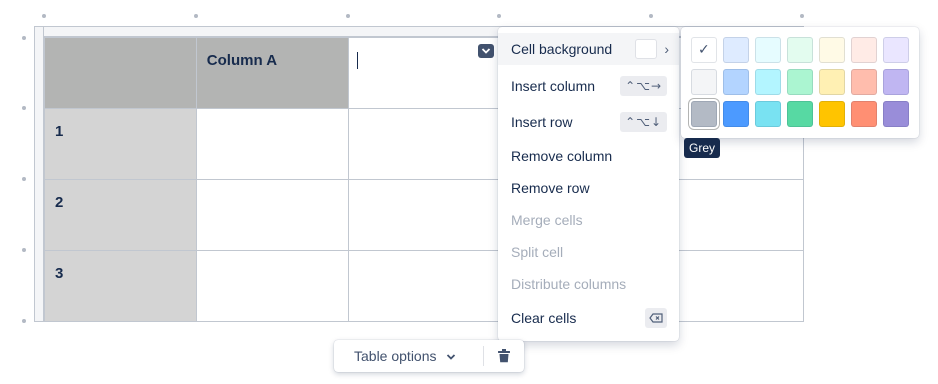 The width and height of the screenshot is (938, 384). What do you see at coordinates (553, 86) in the screenshot?
I see `menu-item-label: Insert column` at bounding box center [553, 86].